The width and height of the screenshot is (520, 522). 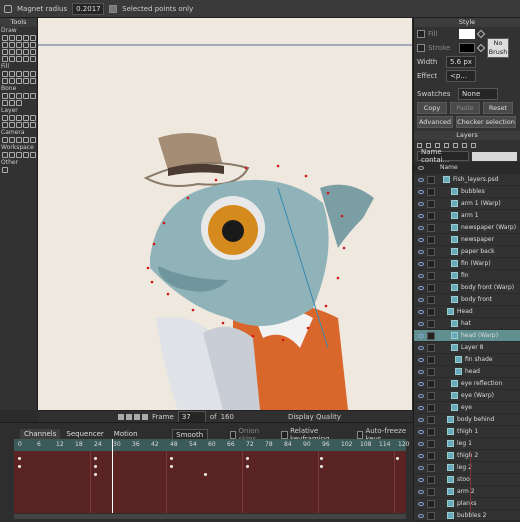 What do you see at coordinates (285, 434) in the screenshot?
I see `relative-keyframing-checkbox` at bounding box center [285, 434].